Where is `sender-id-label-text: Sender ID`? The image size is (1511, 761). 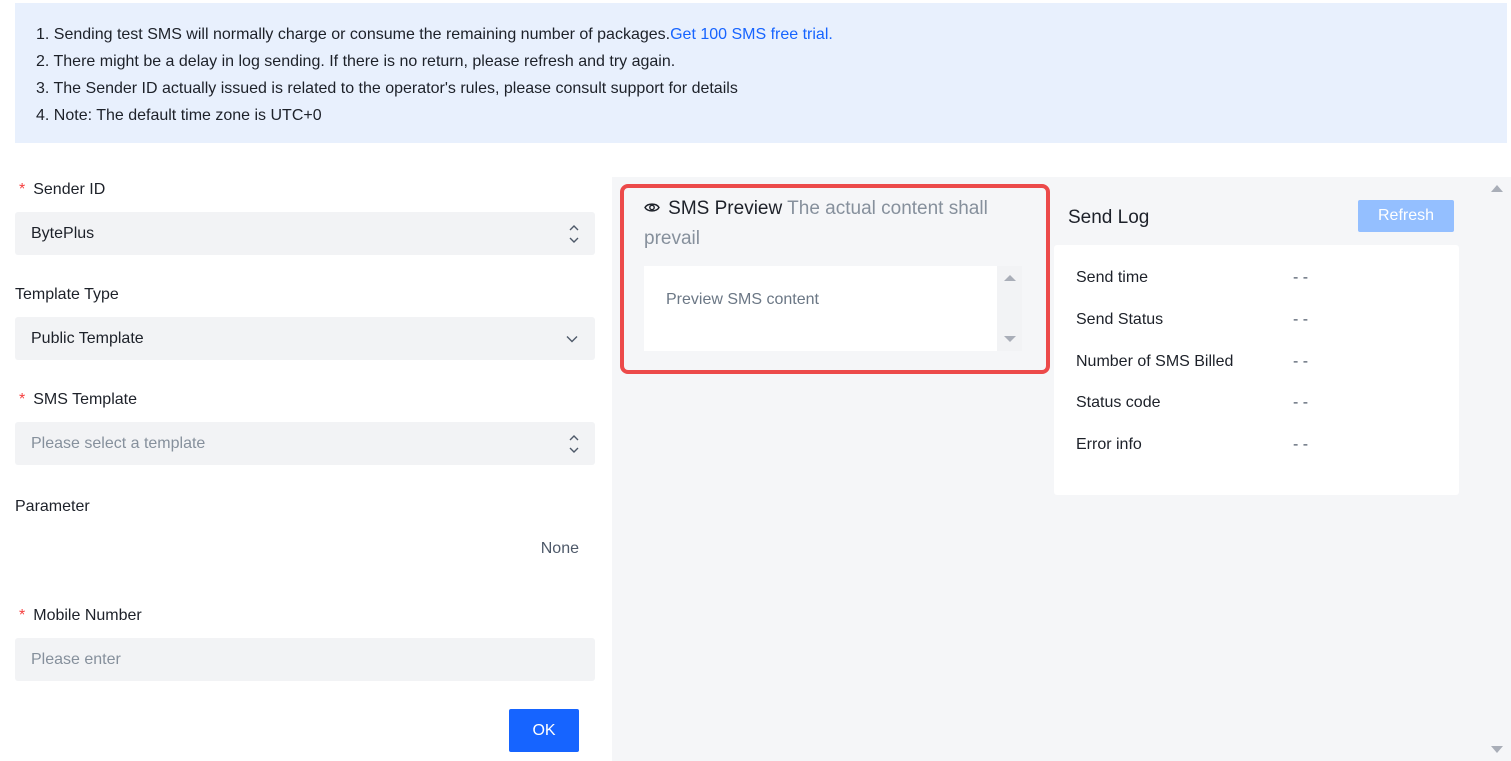 sender-id-label-text: Sender ID is located at coordinates (69, 189).